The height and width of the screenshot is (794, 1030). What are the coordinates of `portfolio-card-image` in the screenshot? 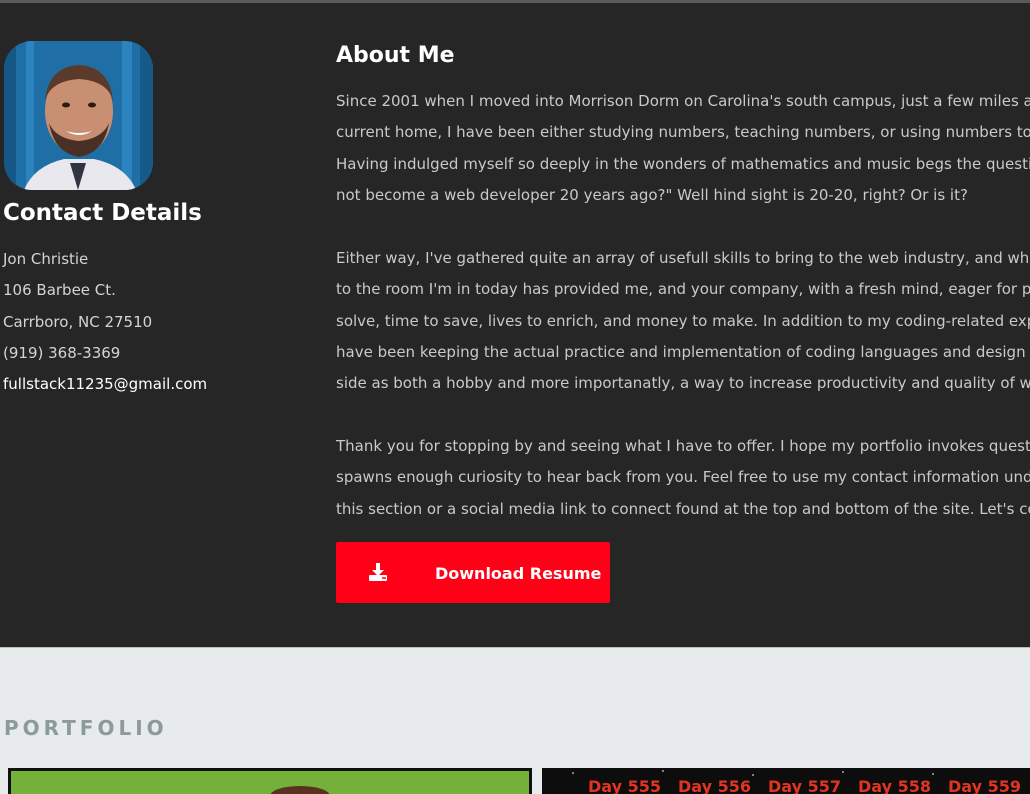 It's located at (270, 782).